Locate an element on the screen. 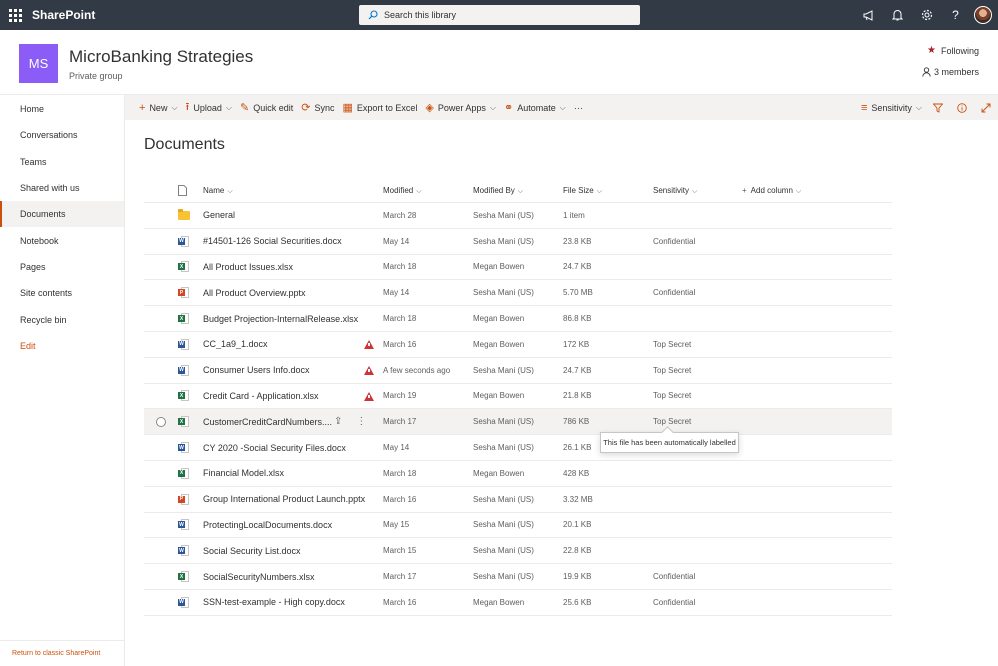 The image size is (998, 666). nav-item-conversations: Conversations is located at coordinates (62, 135).